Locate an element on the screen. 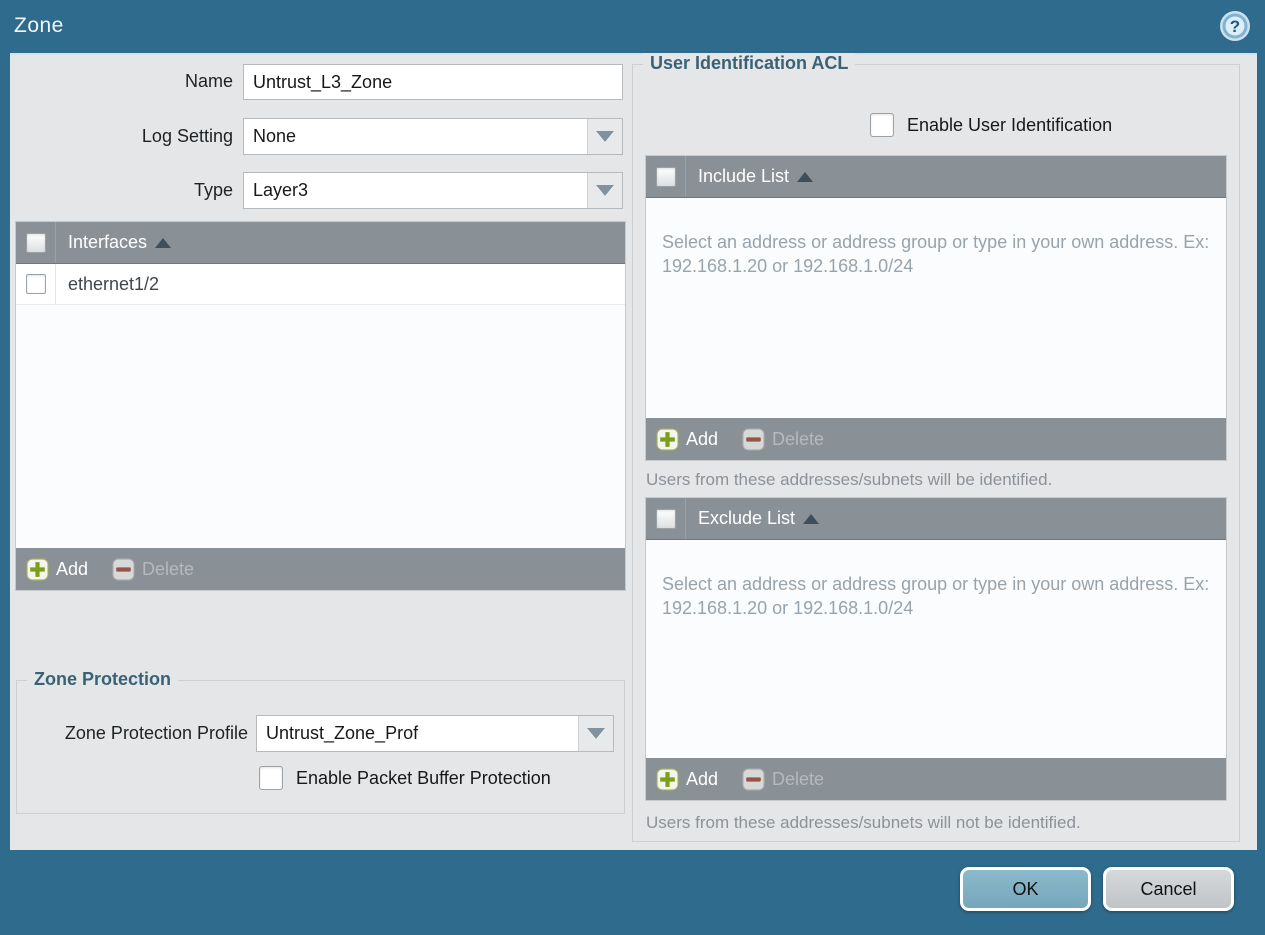 The width and height of the screenshot is (1265, 935). type-select is located at coordinates (433, 190).